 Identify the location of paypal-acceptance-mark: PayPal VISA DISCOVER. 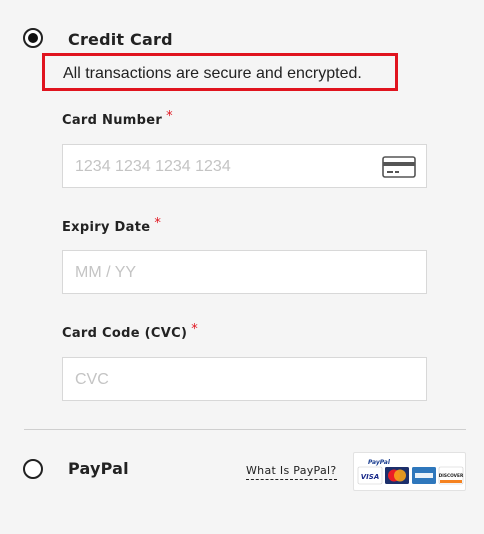
(410, 472).